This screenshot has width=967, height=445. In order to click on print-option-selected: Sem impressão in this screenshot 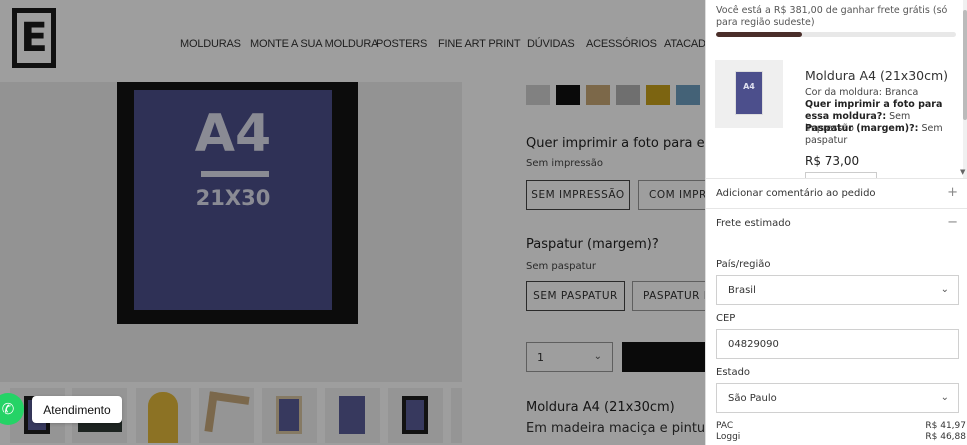, I will do `click(564, 163)`.